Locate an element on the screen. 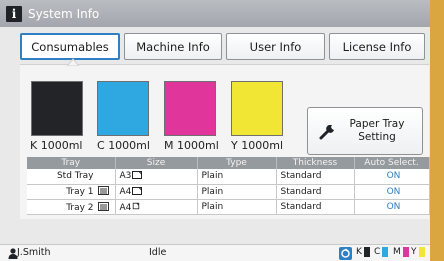  tab-user-info: User Info is located at coordinates (275, 46).